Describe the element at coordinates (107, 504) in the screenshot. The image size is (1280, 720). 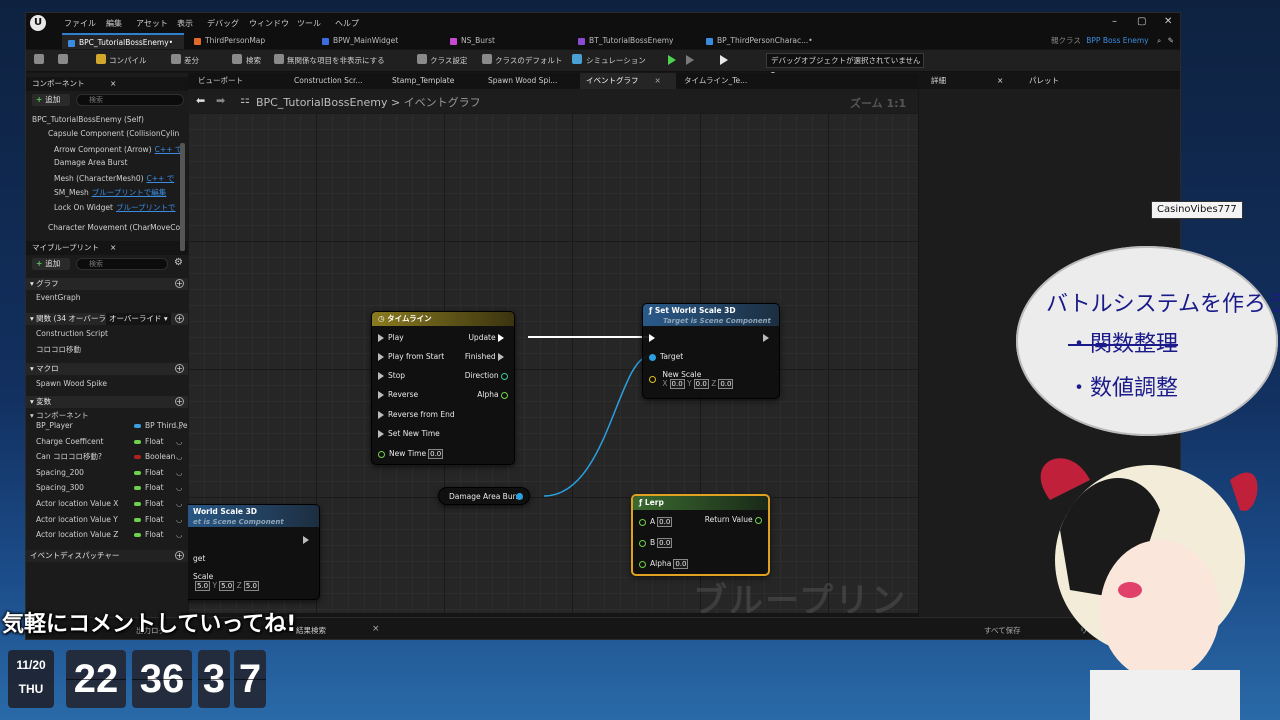
I see `variable-row: Actor location Value X Float ◡` at that location.